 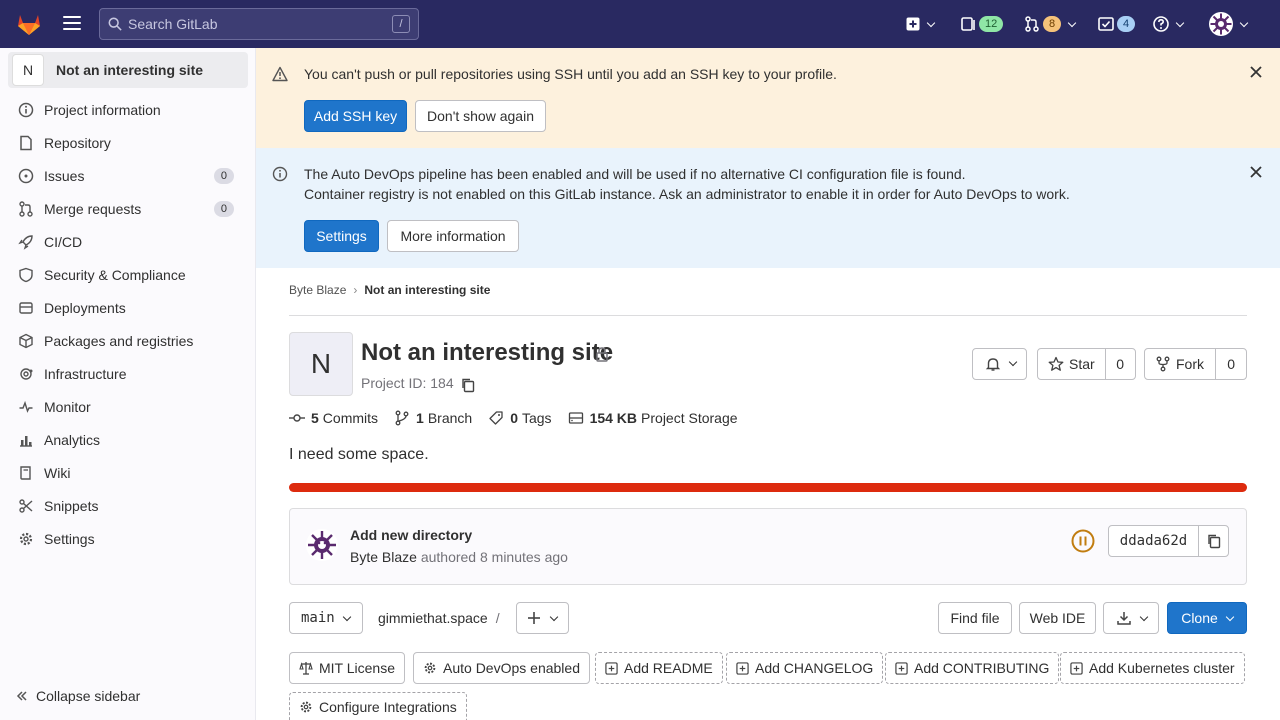 What do you see at coordinates (1213, 541) in the screenshot?
I see `copy-sha-button` at bounding box center [1213, 541].